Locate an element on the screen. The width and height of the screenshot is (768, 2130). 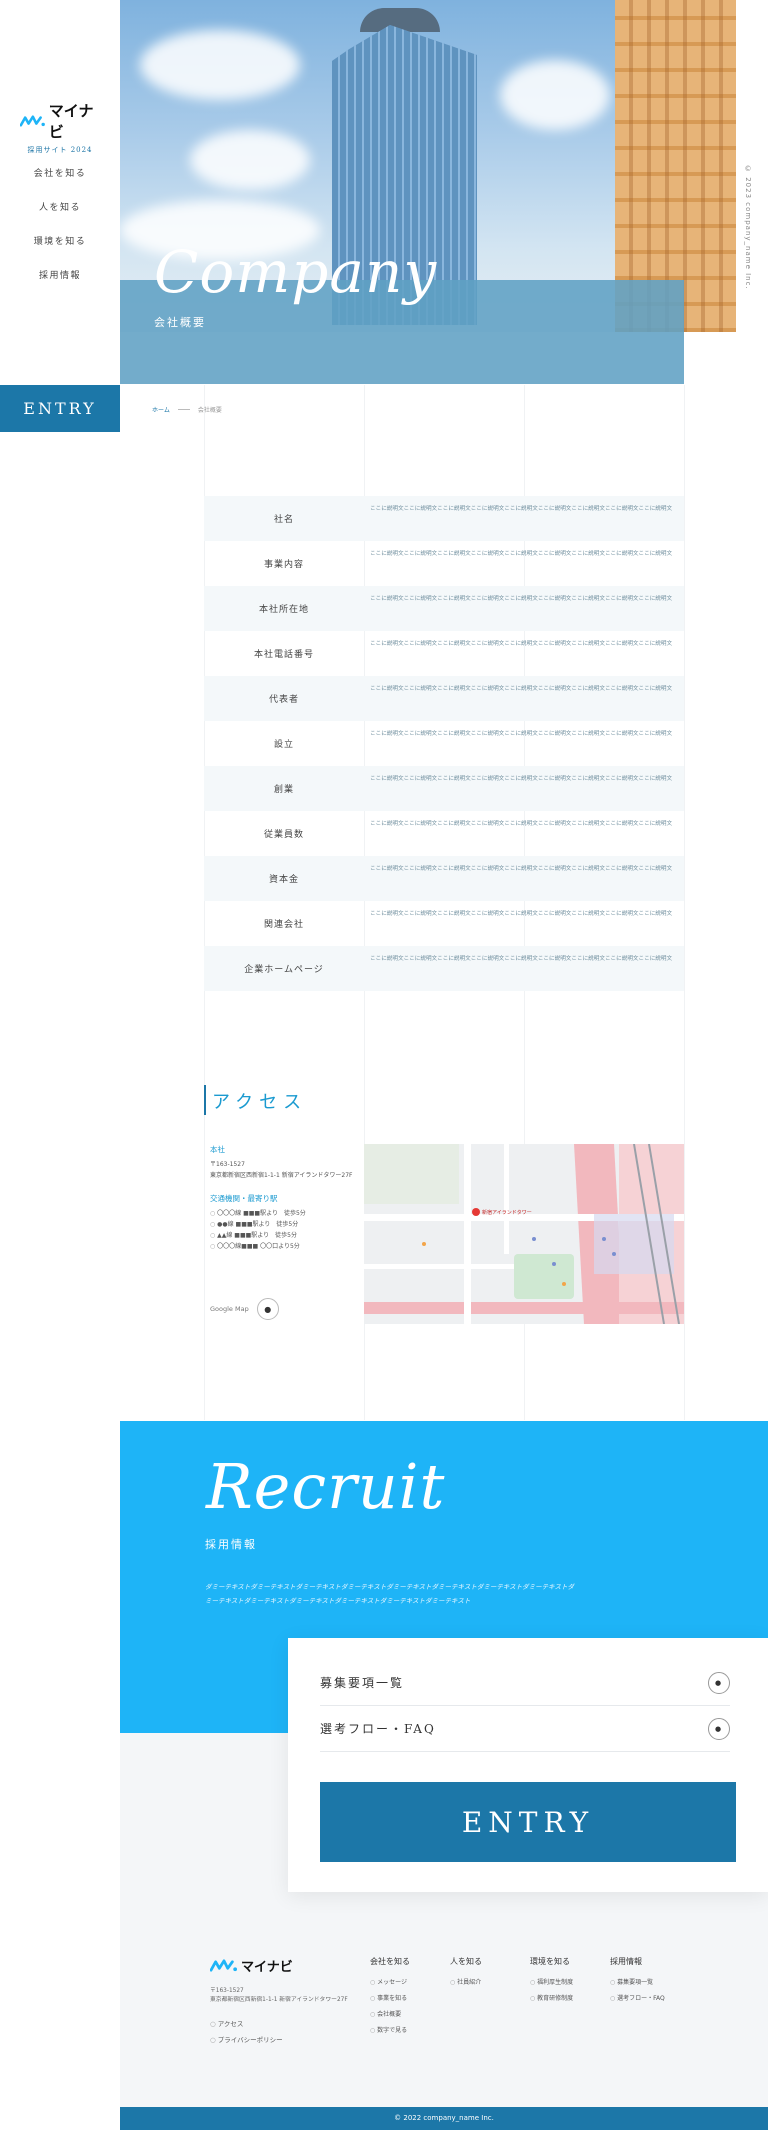
footer-col-heading: 会社を知る is located at coordinates (390, 1961).